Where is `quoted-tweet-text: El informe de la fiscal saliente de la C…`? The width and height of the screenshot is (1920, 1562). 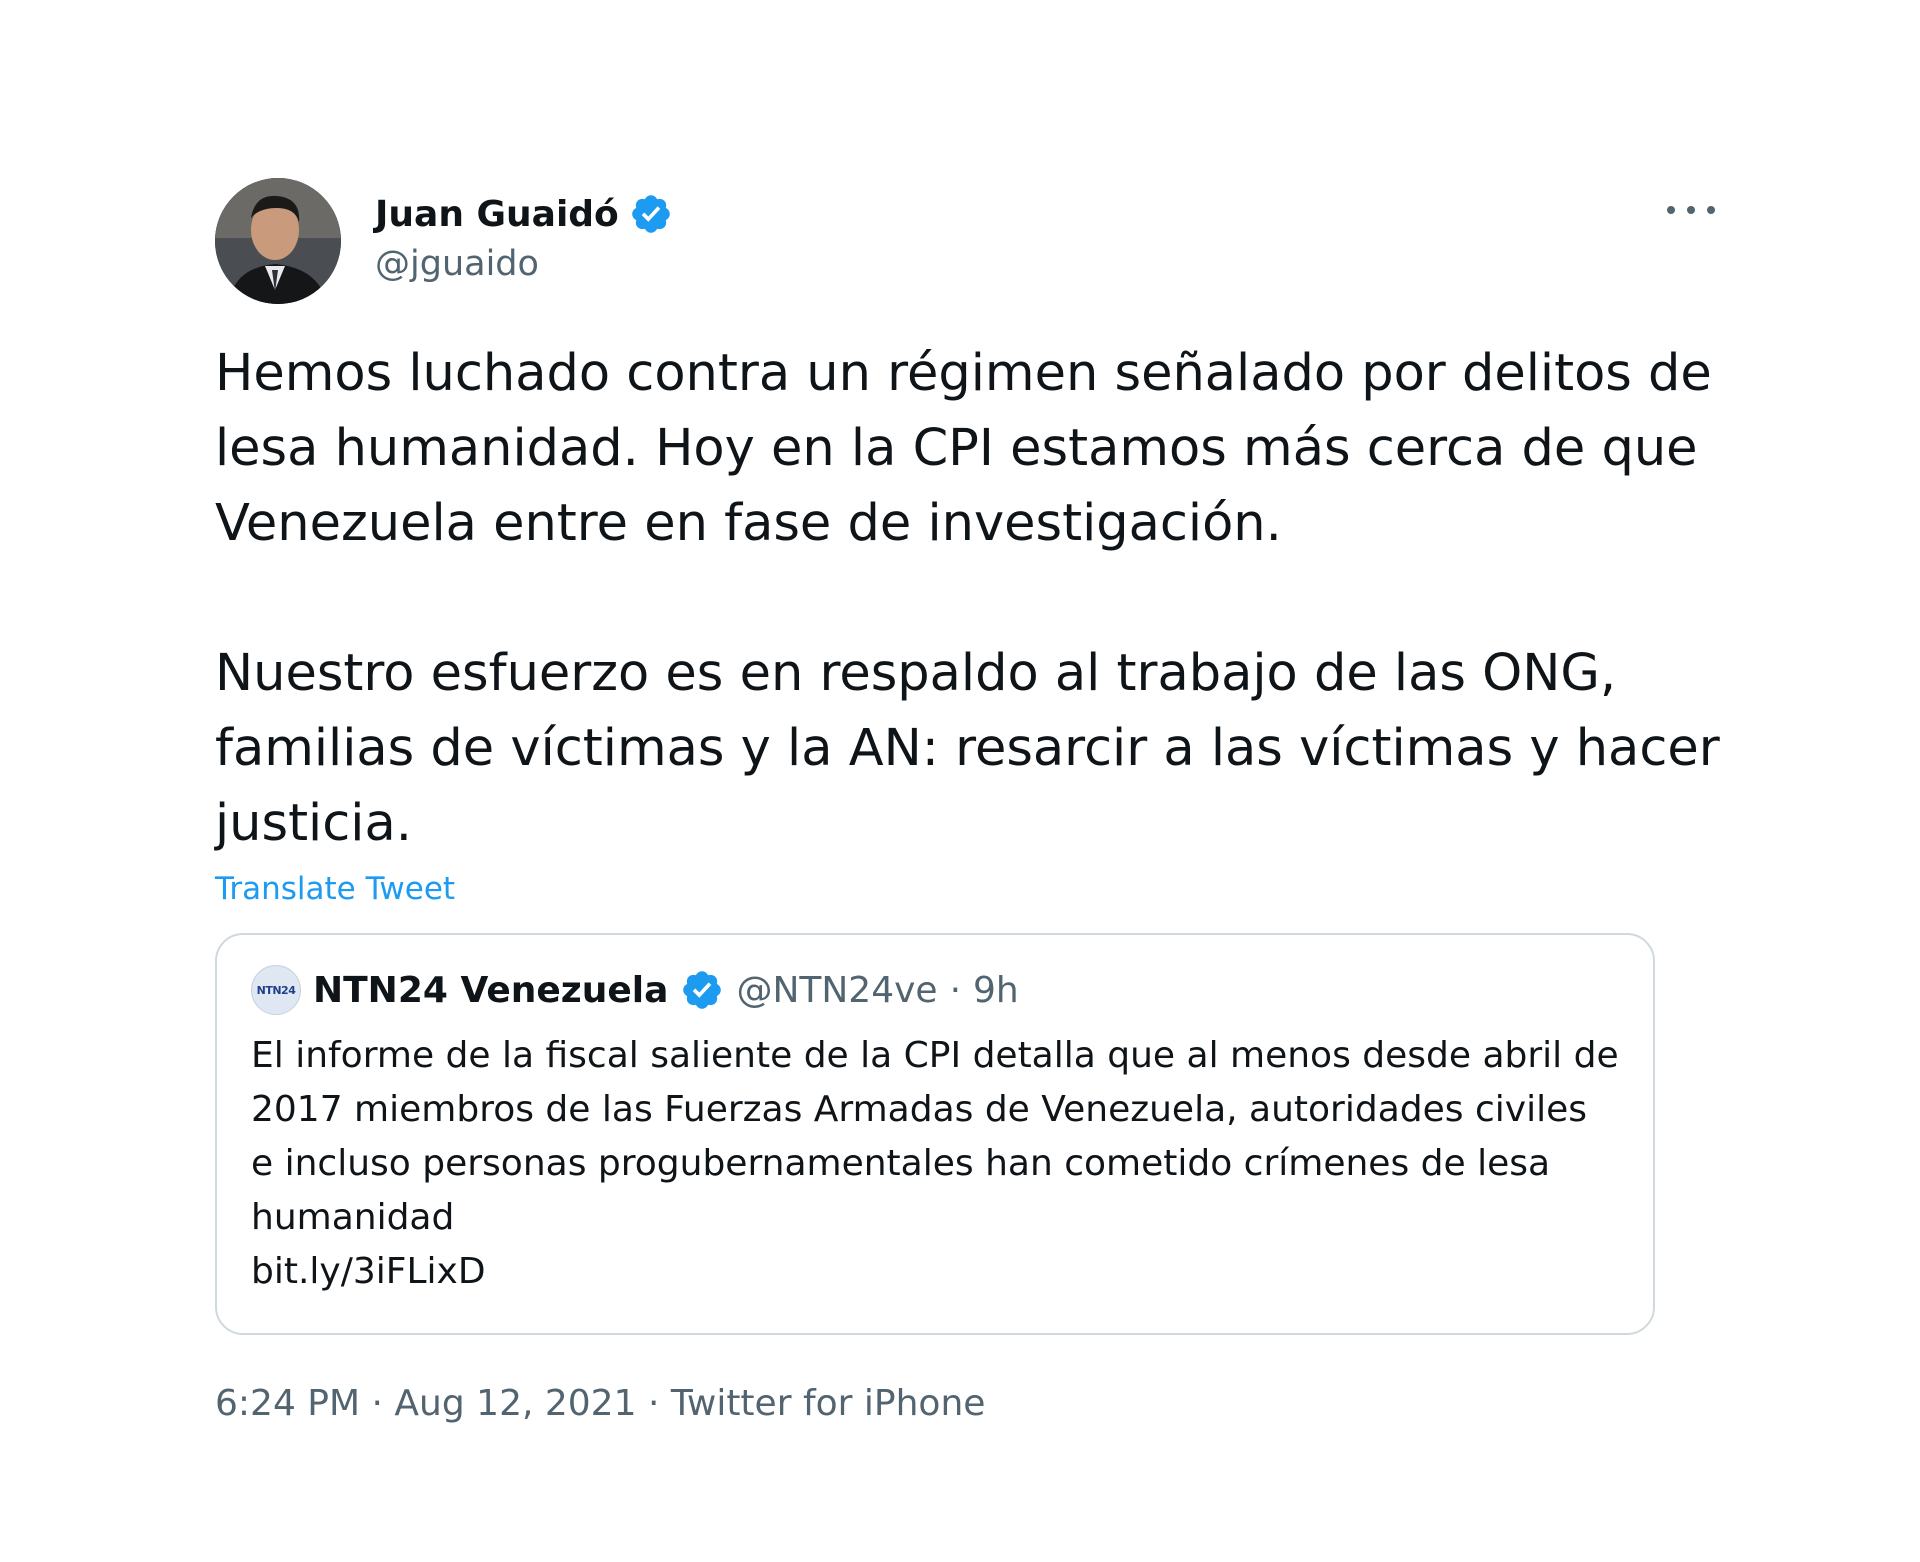 quoted-tweet-text: El informe de la fiscal saliente de la C… is located at coordinates (935, 1136).